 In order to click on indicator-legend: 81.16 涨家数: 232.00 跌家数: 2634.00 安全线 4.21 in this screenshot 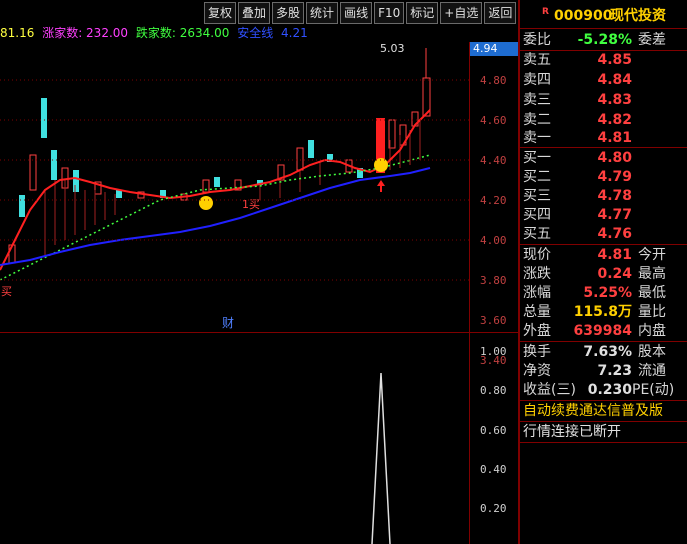, I will do `click(156, 32)`.